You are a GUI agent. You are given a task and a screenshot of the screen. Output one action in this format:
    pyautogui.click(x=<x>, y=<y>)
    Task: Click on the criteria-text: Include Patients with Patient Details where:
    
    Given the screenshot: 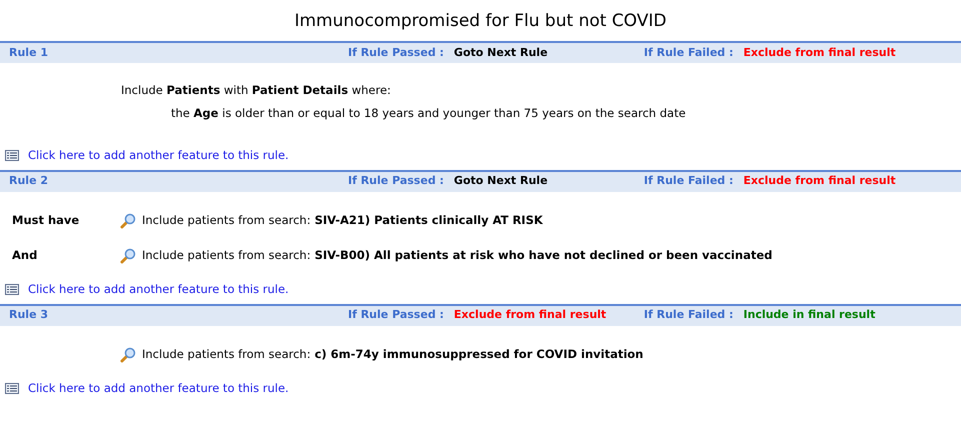 What is the action you would take?
    pyautogui.click(x=256, y=90)
    